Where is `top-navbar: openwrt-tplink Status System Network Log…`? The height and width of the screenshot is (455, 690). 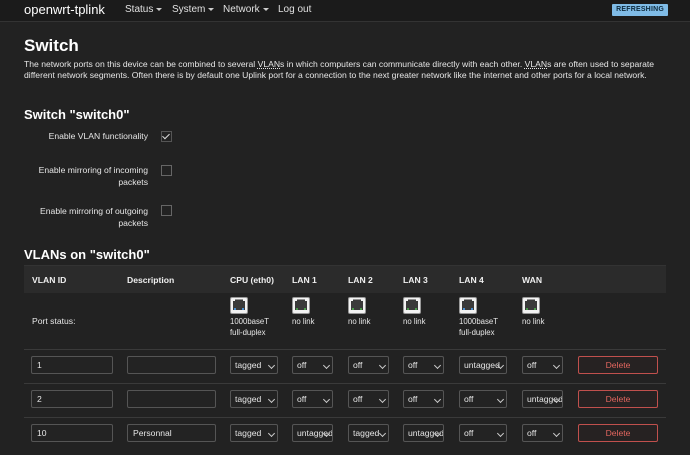
top-navbar: openwrt-tplink Status System Network Log… is located at coordinates (345, 11).